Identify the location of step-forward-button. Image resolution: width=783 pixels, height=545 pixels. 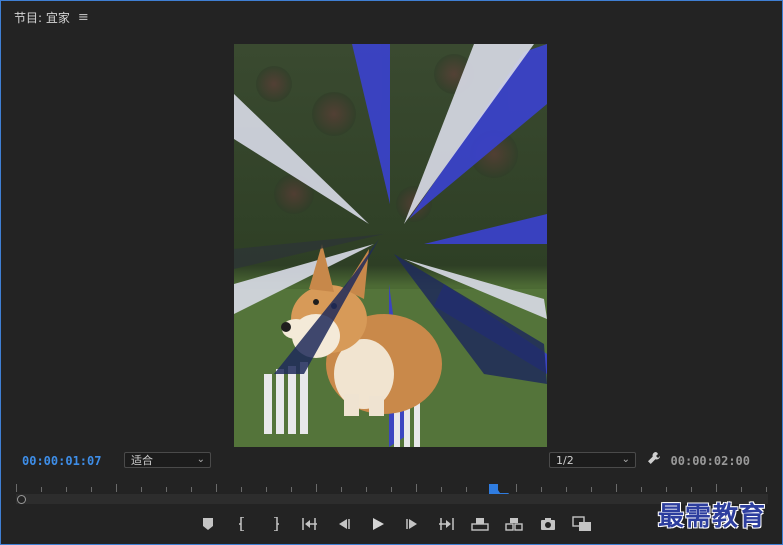
(411, 524).